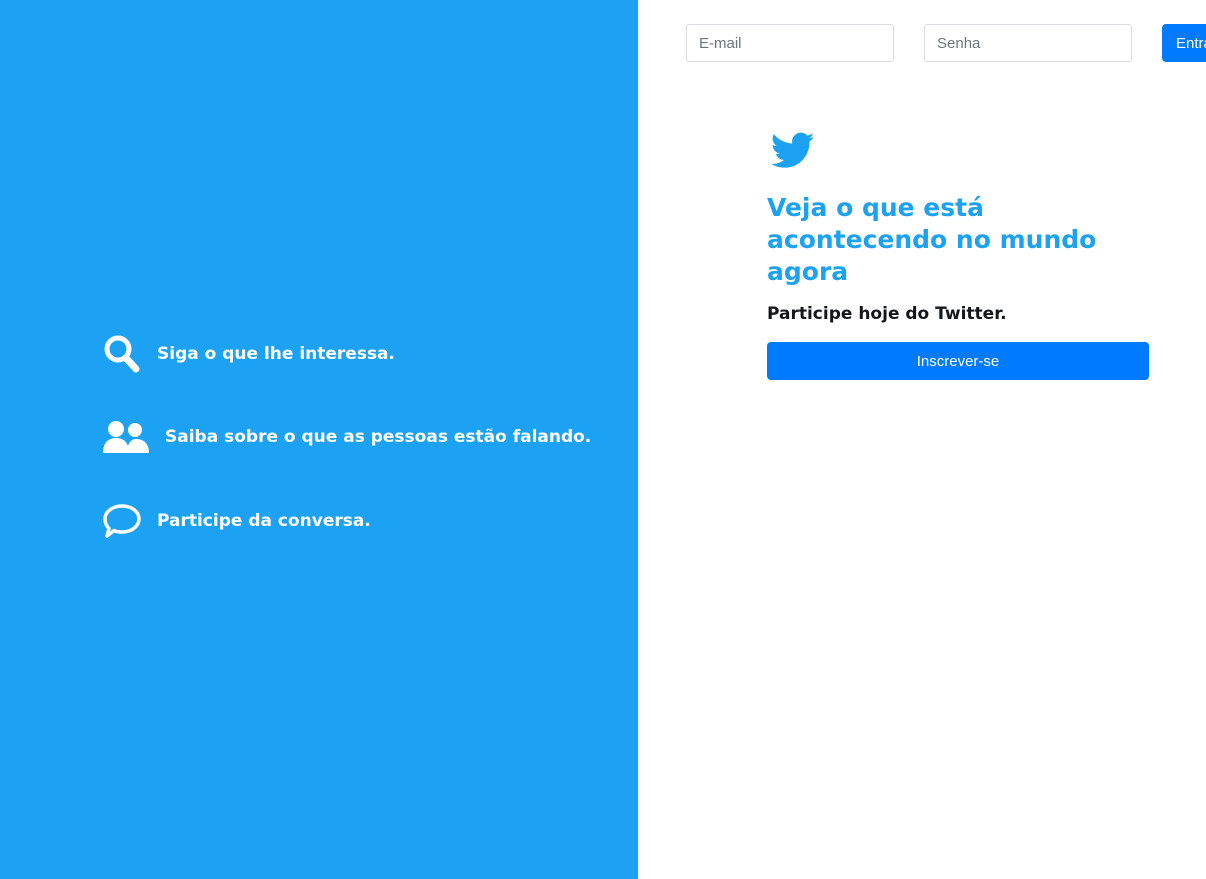  Describe the element at coordinates (276, 354) in the screenshot. I see `feature-label: Siga o que lhe interessa.` at that location.